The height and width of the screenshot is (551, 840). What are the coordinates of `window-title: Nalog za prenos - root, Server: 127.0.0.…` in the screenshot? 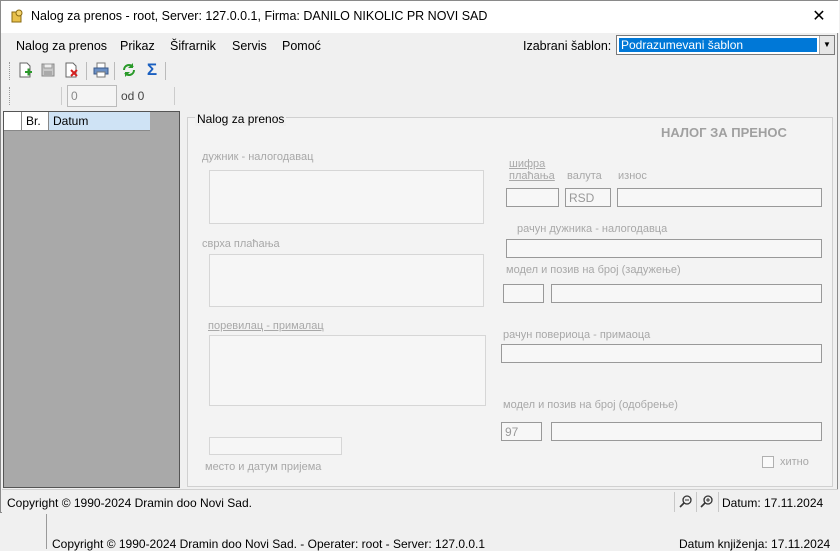 It's located at (259, 16).